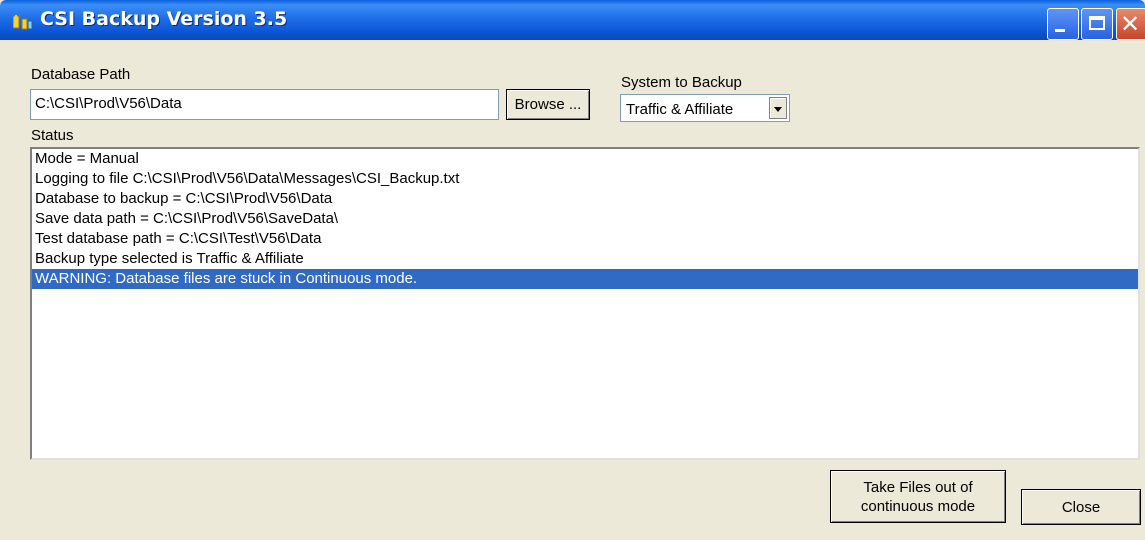 The width and height of the screenshot is (1145, 540). I want to click on close-button-label: Close, so click(1081, 507).